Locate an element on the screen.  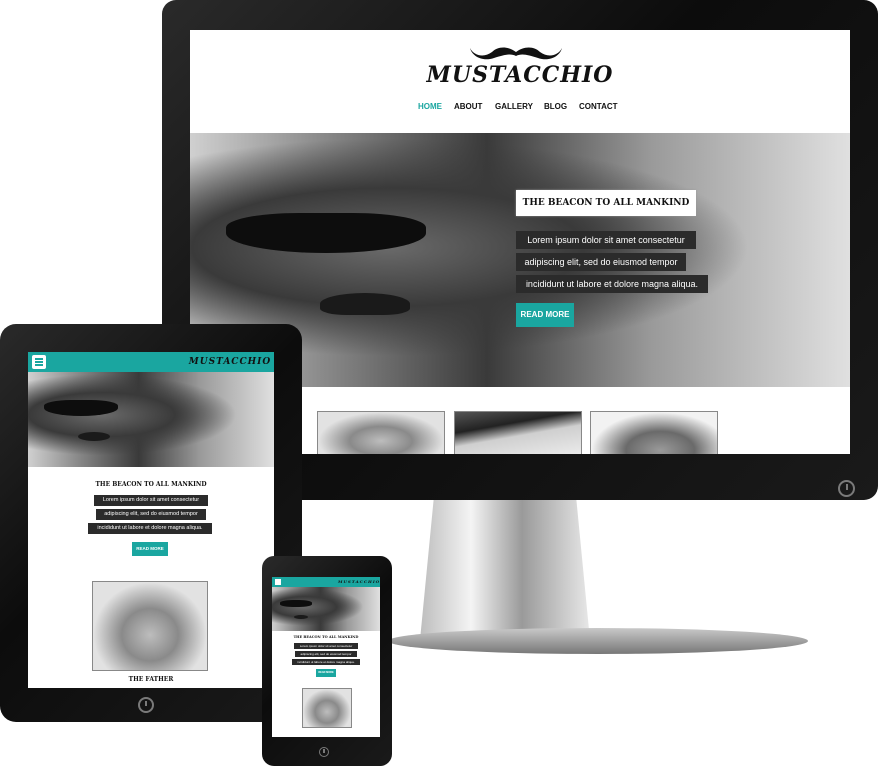
tablet-hero-image is located at coordinates (151, 419).